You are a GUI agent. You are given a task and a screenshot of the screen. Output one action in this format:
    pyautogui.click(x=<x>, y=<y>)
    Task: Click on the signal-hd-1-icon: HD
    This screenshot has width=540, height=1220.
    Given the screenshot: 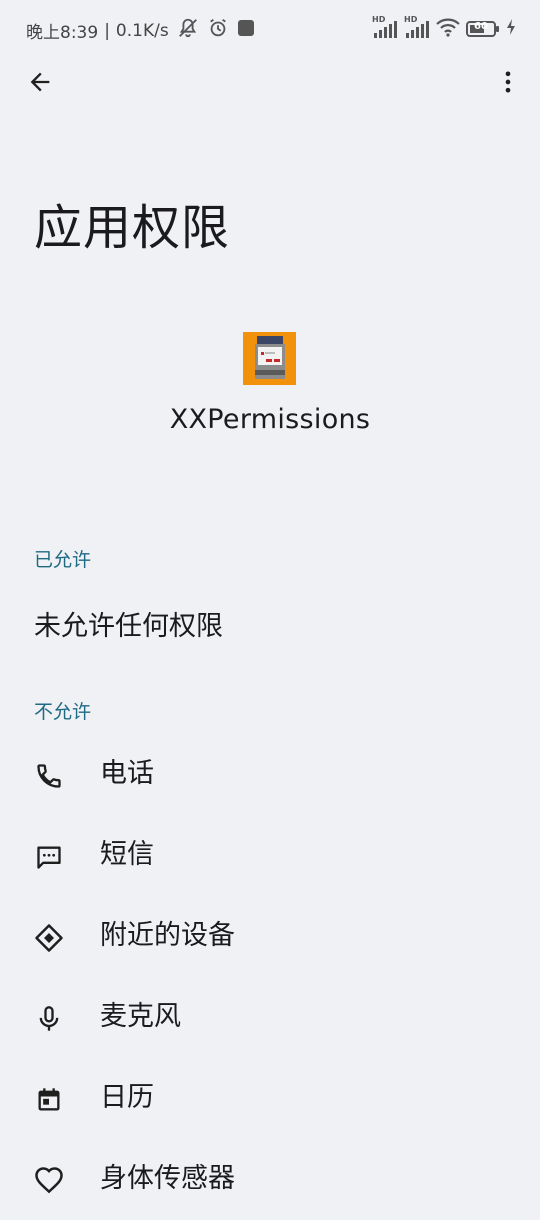 What is the action you would take?
    pyautogui.click(x=385, y=27)
    